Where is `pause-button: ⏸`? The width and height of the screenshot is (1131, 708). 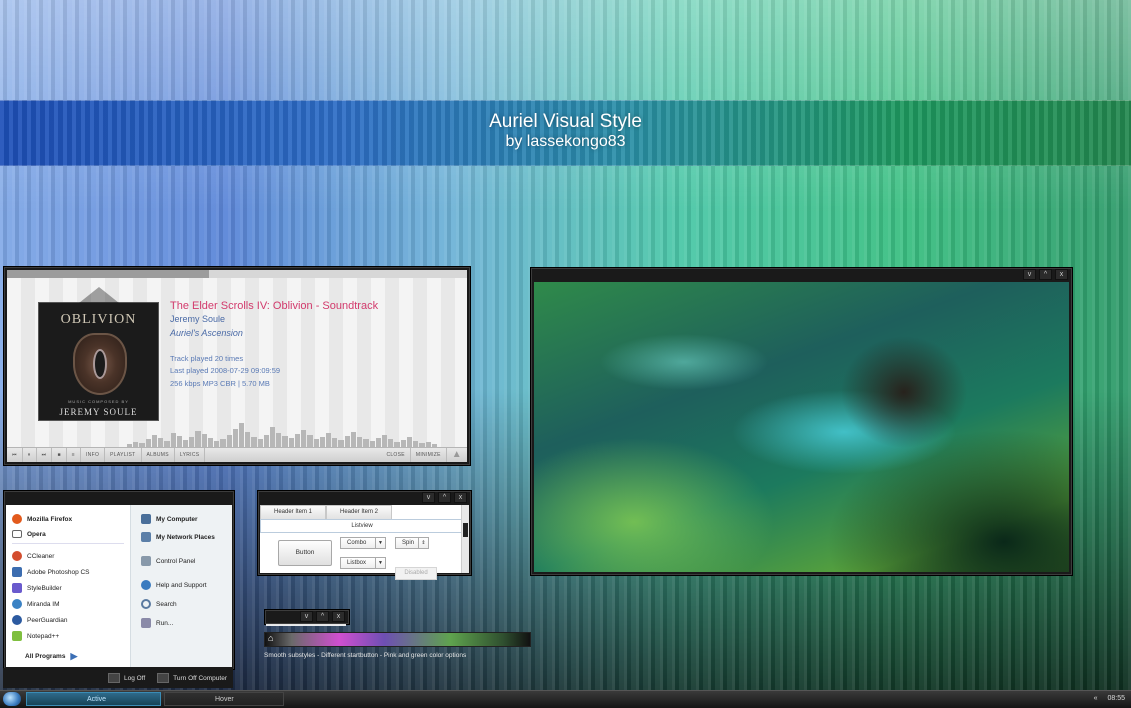
pause-button: ⏸ is located at coordinates (30, 455).